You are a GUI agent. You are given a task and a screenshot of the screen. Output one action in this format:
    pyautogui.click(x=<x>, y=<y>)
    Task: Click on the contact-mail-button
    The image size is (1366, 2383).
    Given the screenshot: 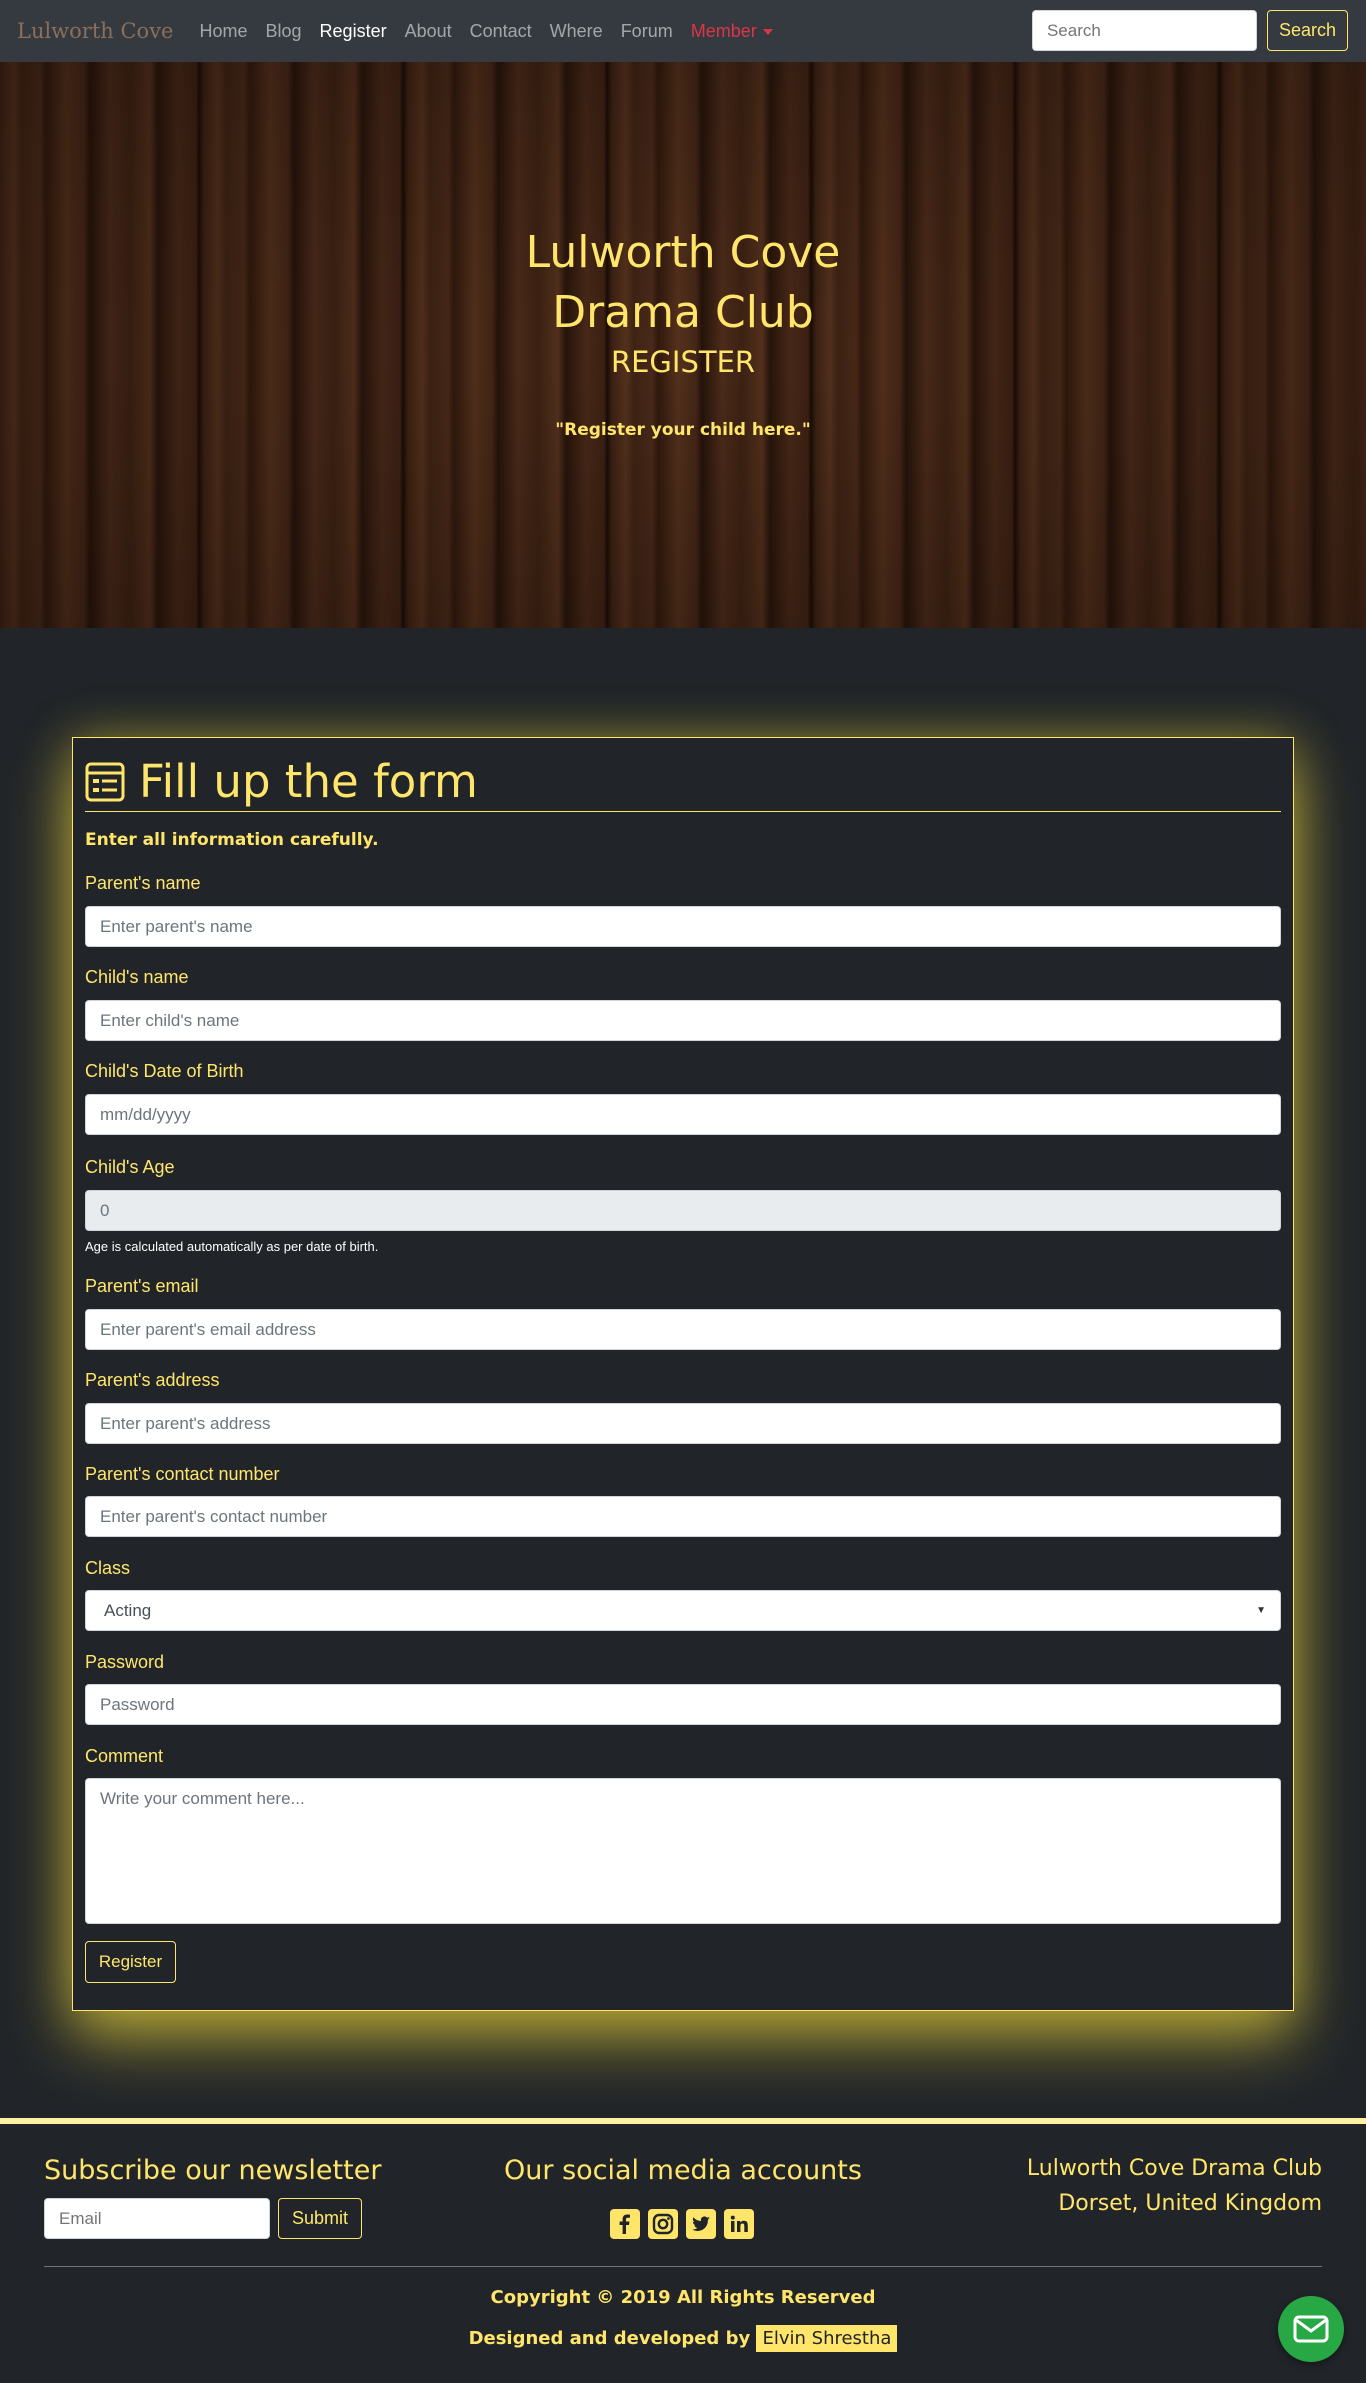 What is the action you would take?
    pyautogui.click(x=1311, y=2329)
    